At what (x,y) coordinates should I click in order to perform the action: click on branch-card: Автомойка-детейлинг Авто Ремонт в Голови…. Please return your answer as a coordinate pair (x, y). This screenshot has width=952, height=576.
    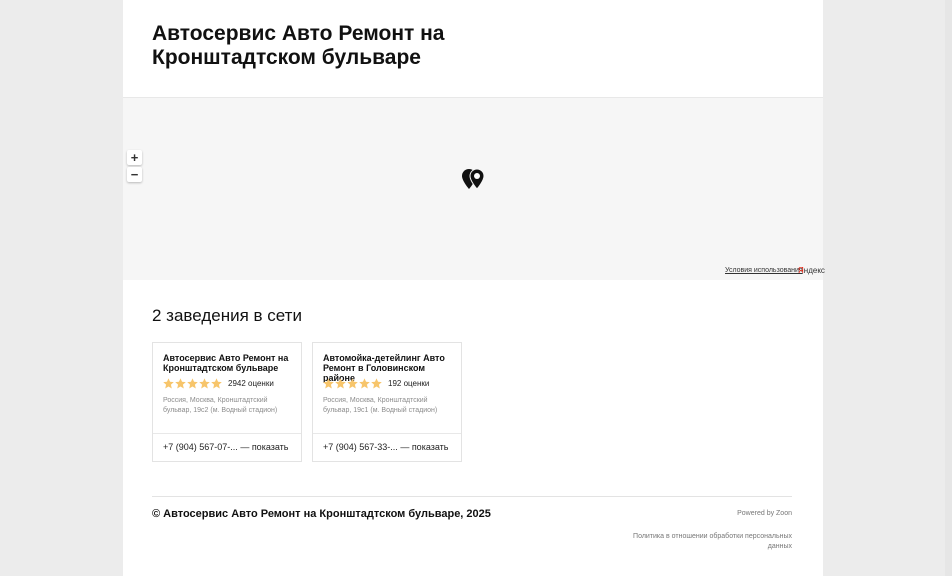
    Looking at the image, I should click on (387, 402).